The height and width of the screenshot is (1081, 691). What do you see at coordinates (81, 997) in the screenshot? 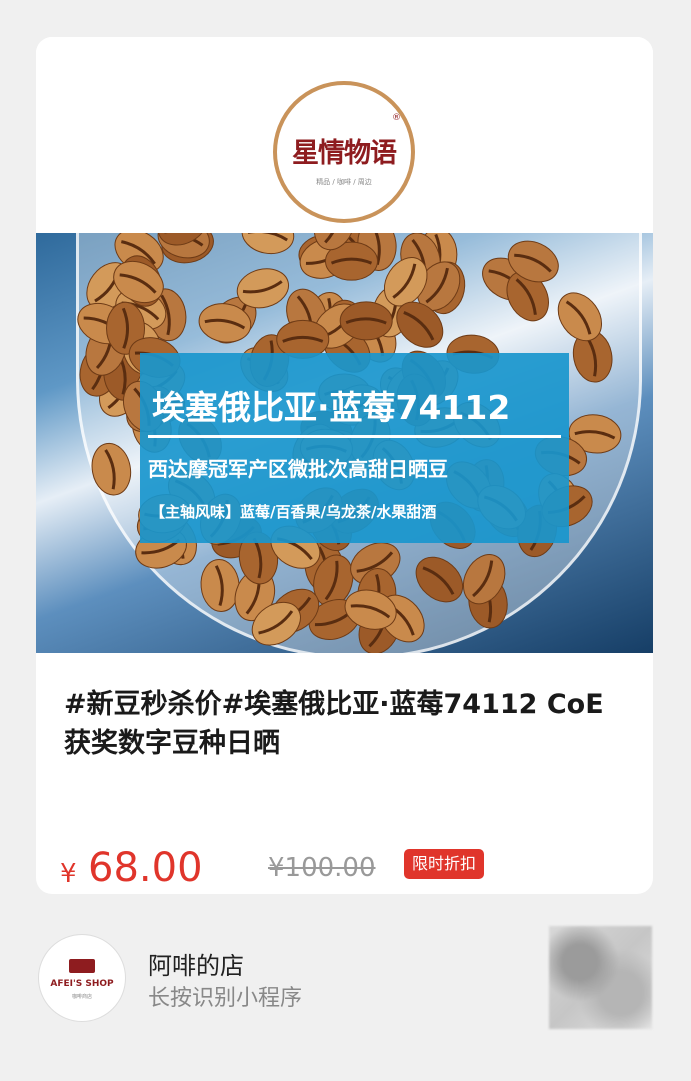
I see `shop-avatar-sub: 咖啡商店` at bounding box center [81, 997].